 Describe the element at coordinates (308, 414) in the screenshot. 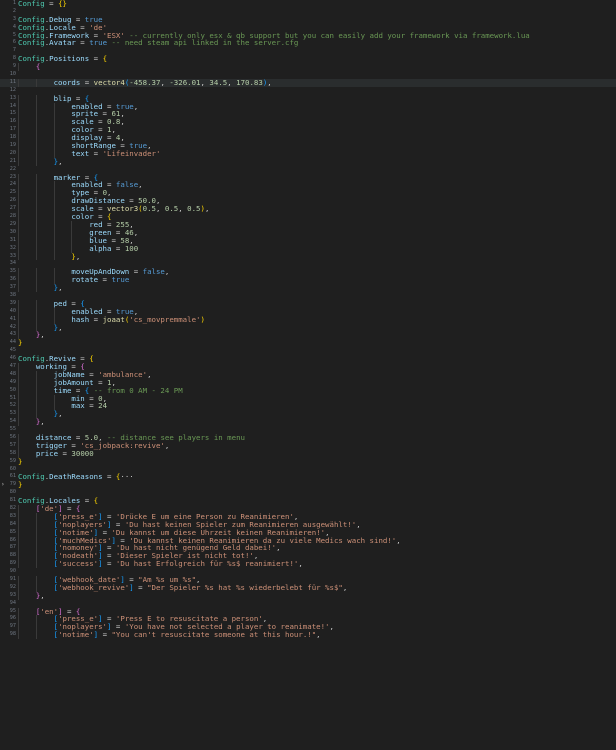

I see `code-line: 53 },` at that location.